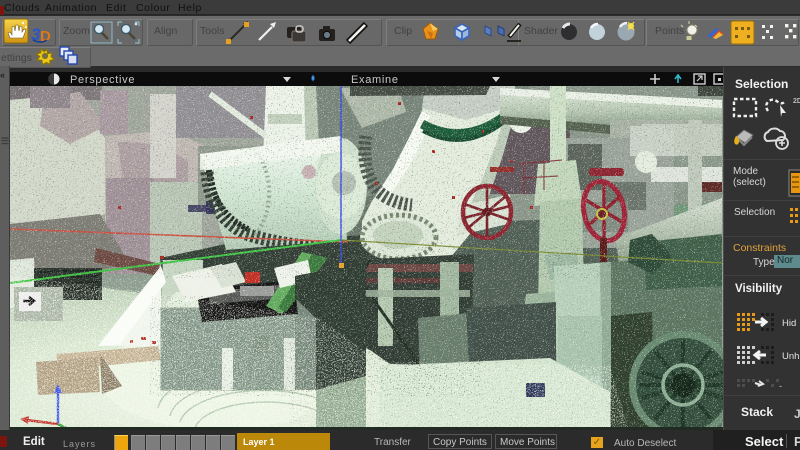 This screenshot has width=800, height=450. I want to click on svg-text: Unh, so click(790, 356).